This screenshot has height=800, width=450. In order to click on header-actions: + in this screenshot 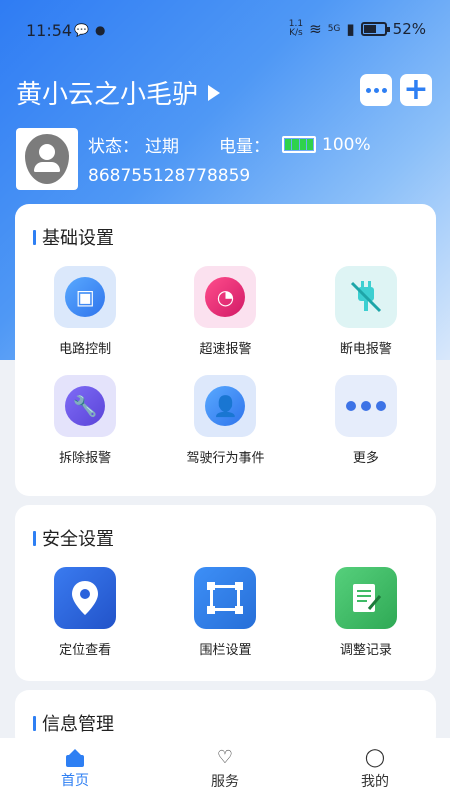, I will do `click(396, 90)`.